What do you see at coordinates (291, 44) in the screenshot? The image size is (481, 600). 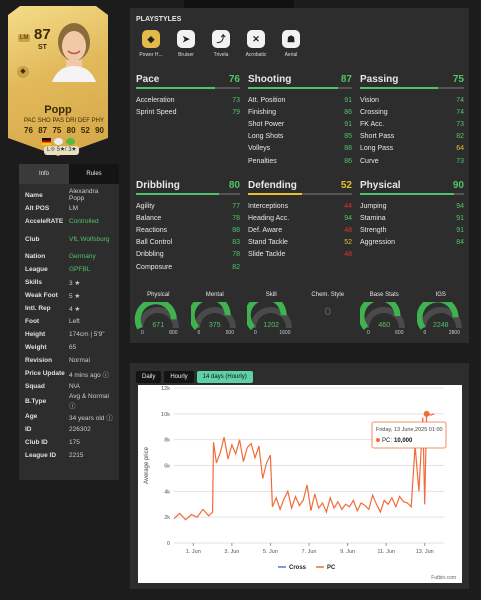 I see `playstyle-item: ☗ Aerial` at bounding box center [291, 44].